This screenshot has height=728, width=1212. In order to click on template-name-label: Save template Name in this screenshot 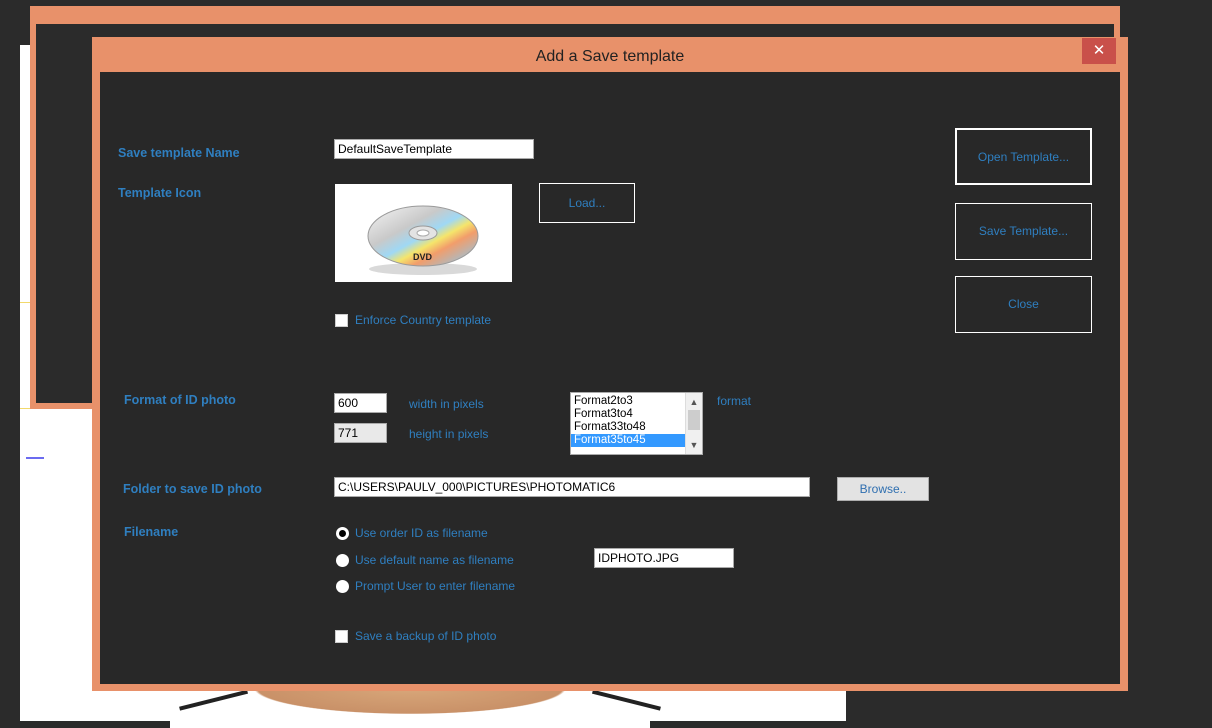, I will do `click(179, 153)`.